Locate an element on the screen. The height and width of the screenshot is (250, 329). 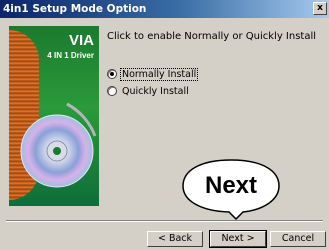
option-label-normally: Normally Install is located at coordinates (159, 74).